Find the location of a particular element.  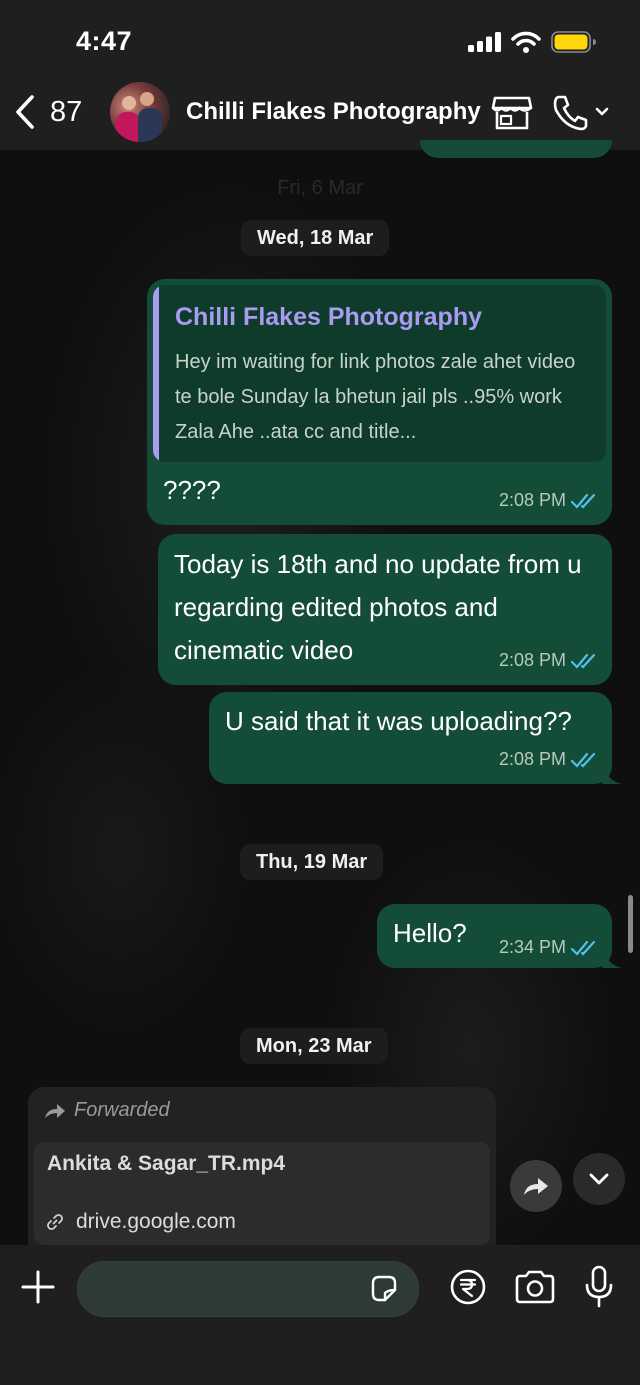

link-domain-row: drive.google.com is located at coordinates (141, 1222).